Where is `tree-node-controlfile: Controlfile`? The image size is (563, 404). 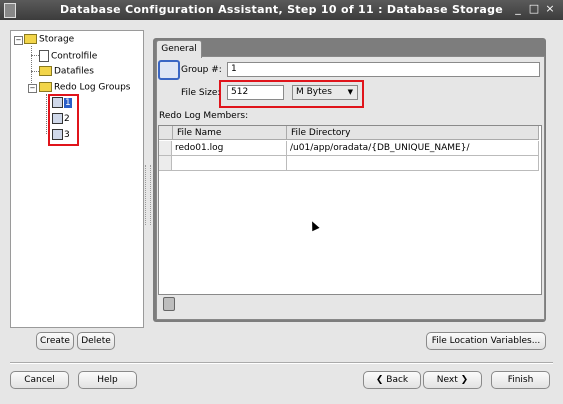 tree-node-controlfile: Controlfile is located at coordinates (68, 56).